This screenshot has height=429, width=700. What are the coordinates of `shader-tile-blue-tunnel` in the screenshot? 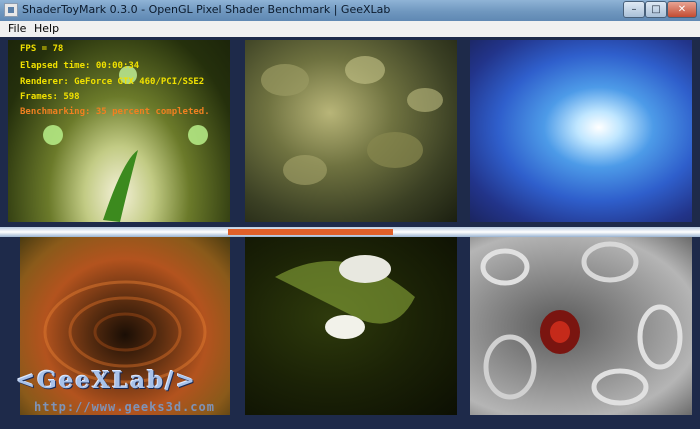 It's located at (581, 131).